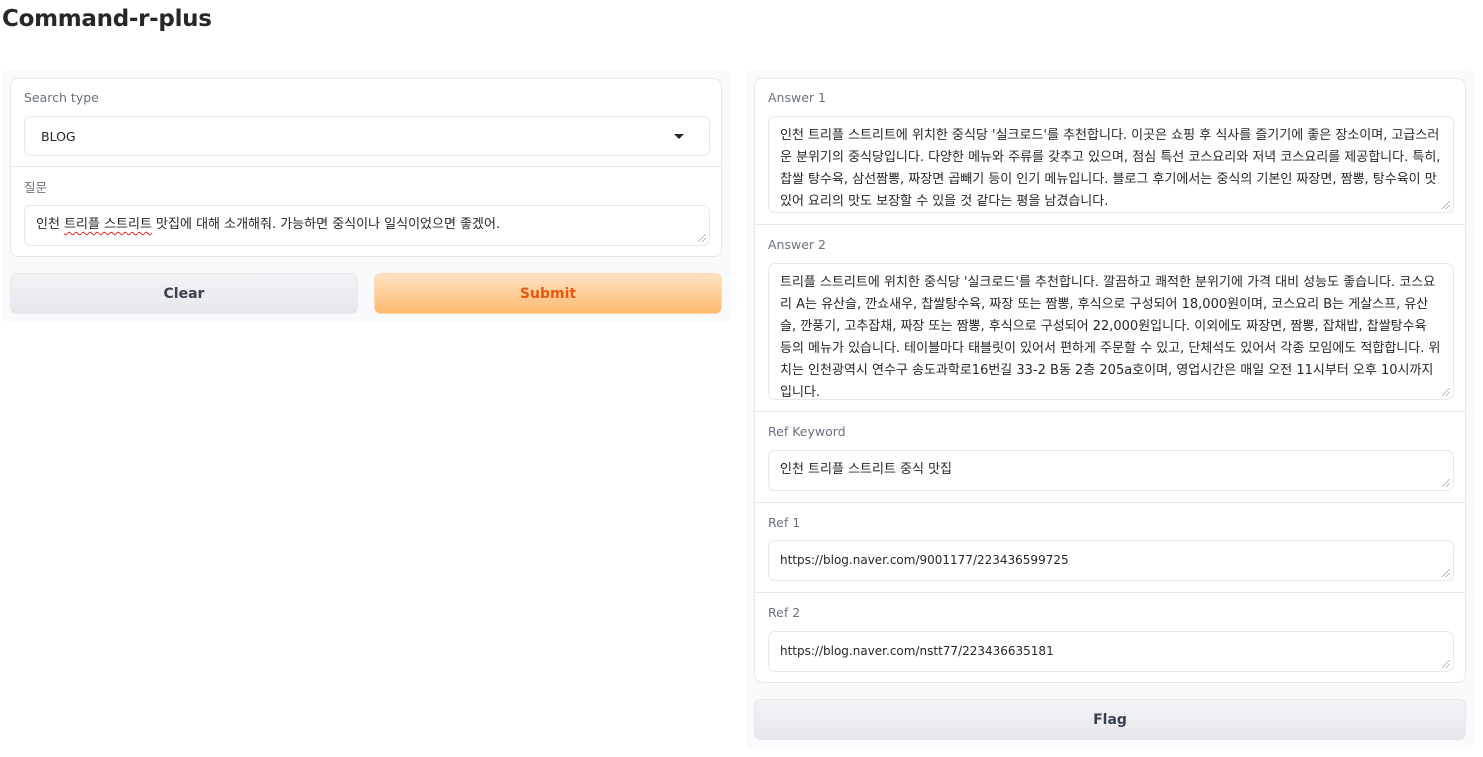  Describe the element at coordinates (184, 293) in the screenshot. I see `clear-button: Clear` at that location.